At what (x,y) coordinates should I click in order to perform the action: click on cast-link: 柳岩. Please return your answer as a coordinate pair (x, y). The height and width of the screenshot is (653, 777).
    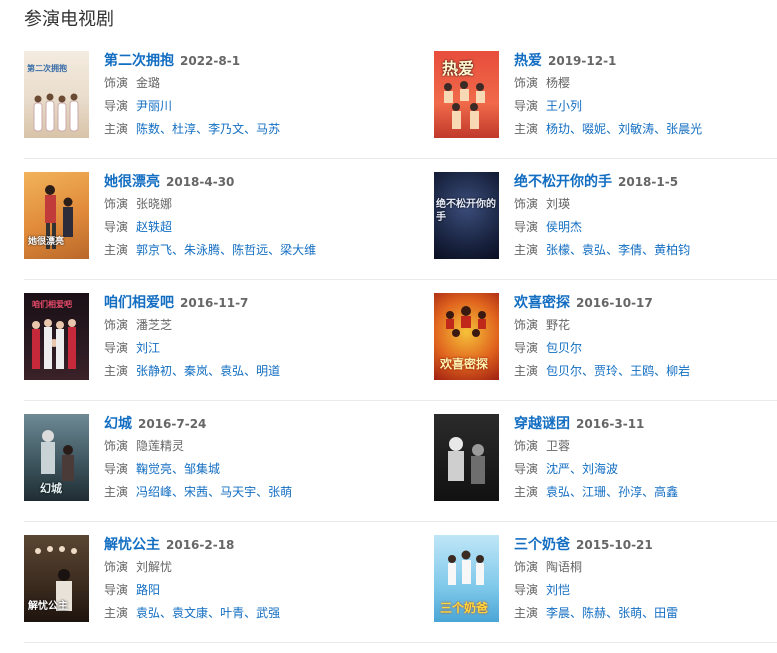
    Looking at the image, I should click on (678, 371).